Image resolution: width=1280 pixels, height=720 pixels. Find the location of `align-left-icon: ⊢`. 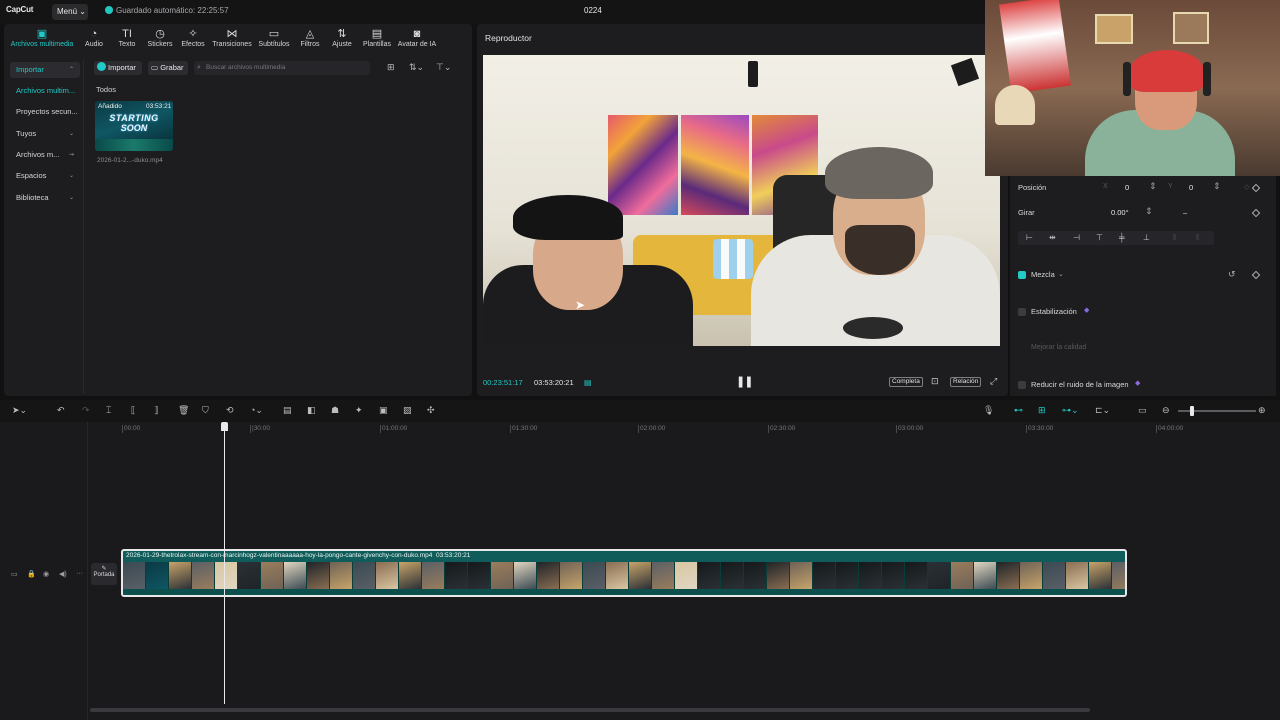

align-left-icon: ⊢ is located at coordinates (1029, 237).